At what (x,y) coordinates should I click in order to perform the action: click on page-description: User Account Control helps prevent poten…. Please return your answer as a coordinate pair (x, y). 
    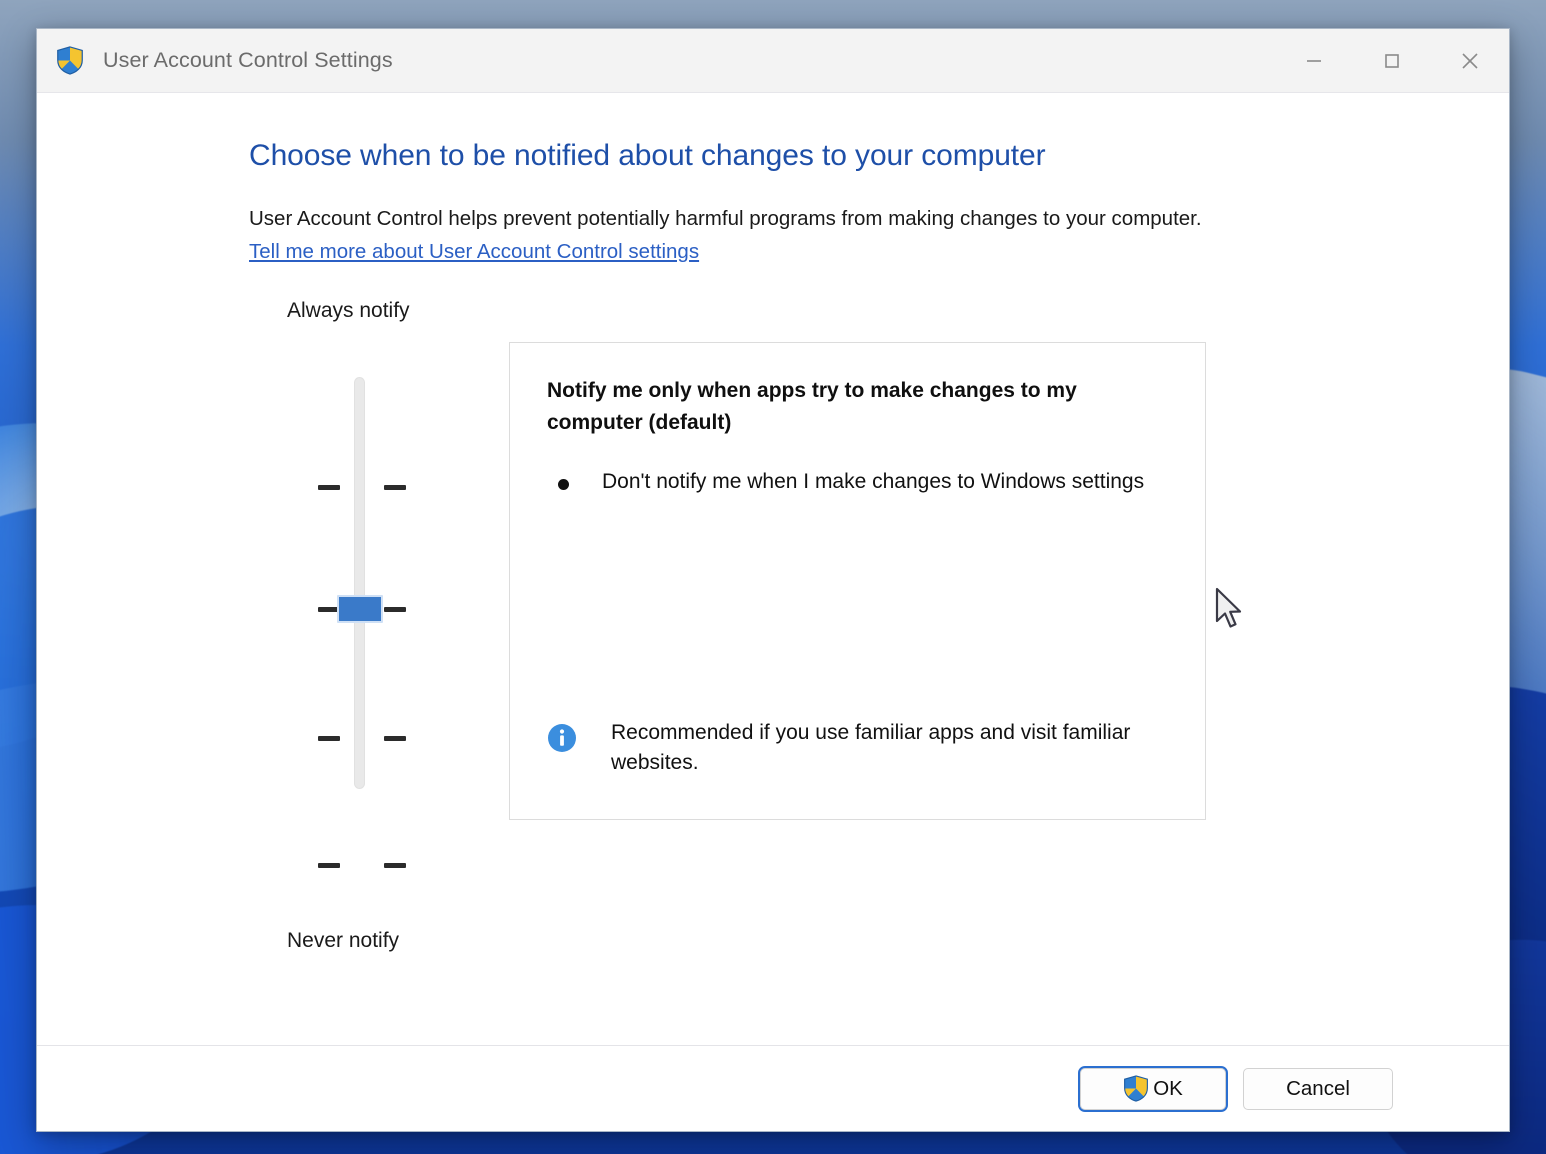
    Looking at the image, I should click on (725, 218).